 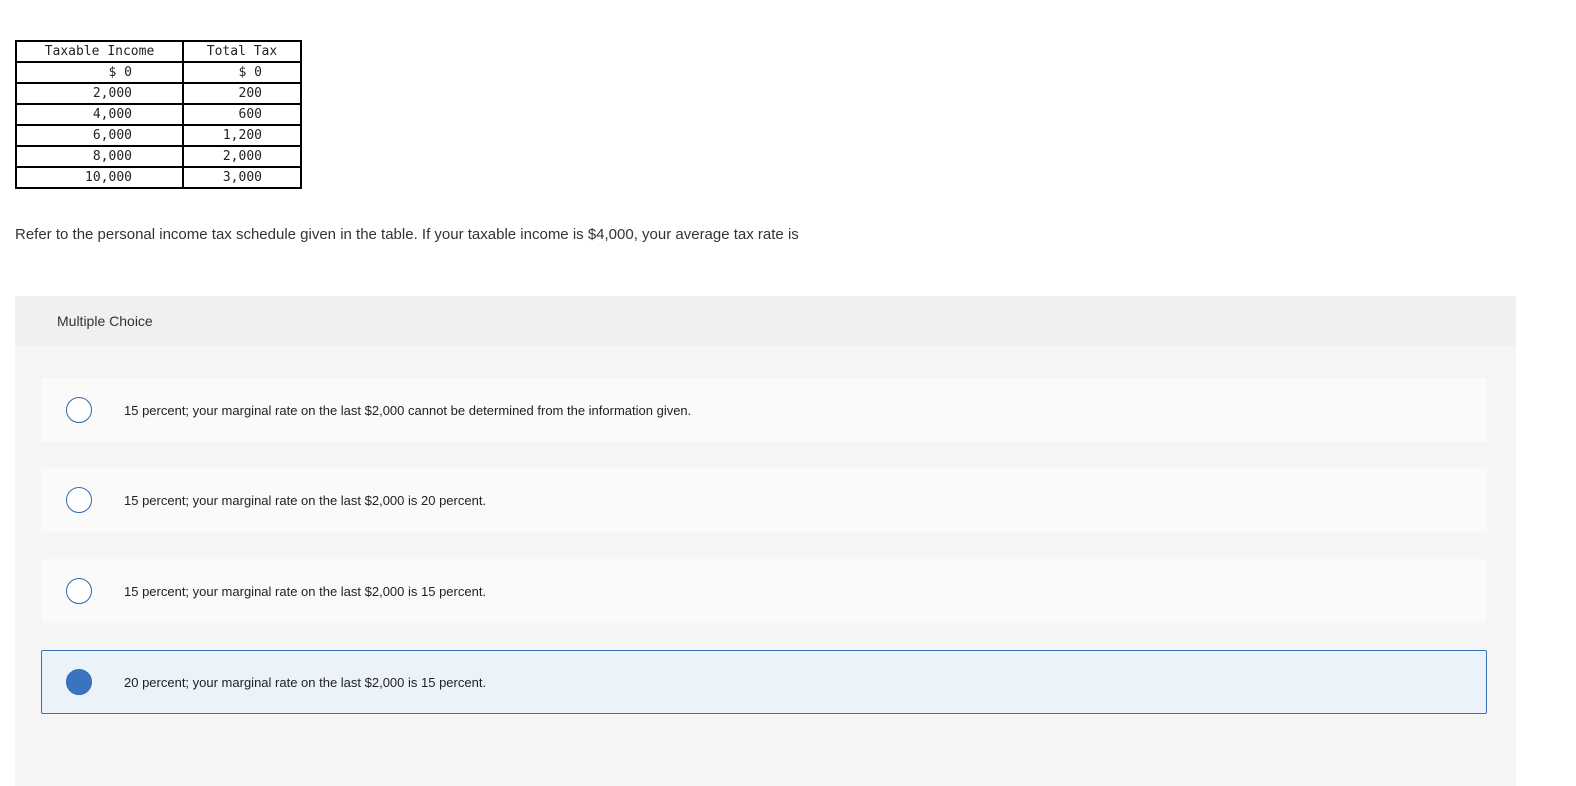 What do you see at coordinates (99, 177) in the screenshot?
I see `income-cell: 10,000` at bounding box center [99, 177].